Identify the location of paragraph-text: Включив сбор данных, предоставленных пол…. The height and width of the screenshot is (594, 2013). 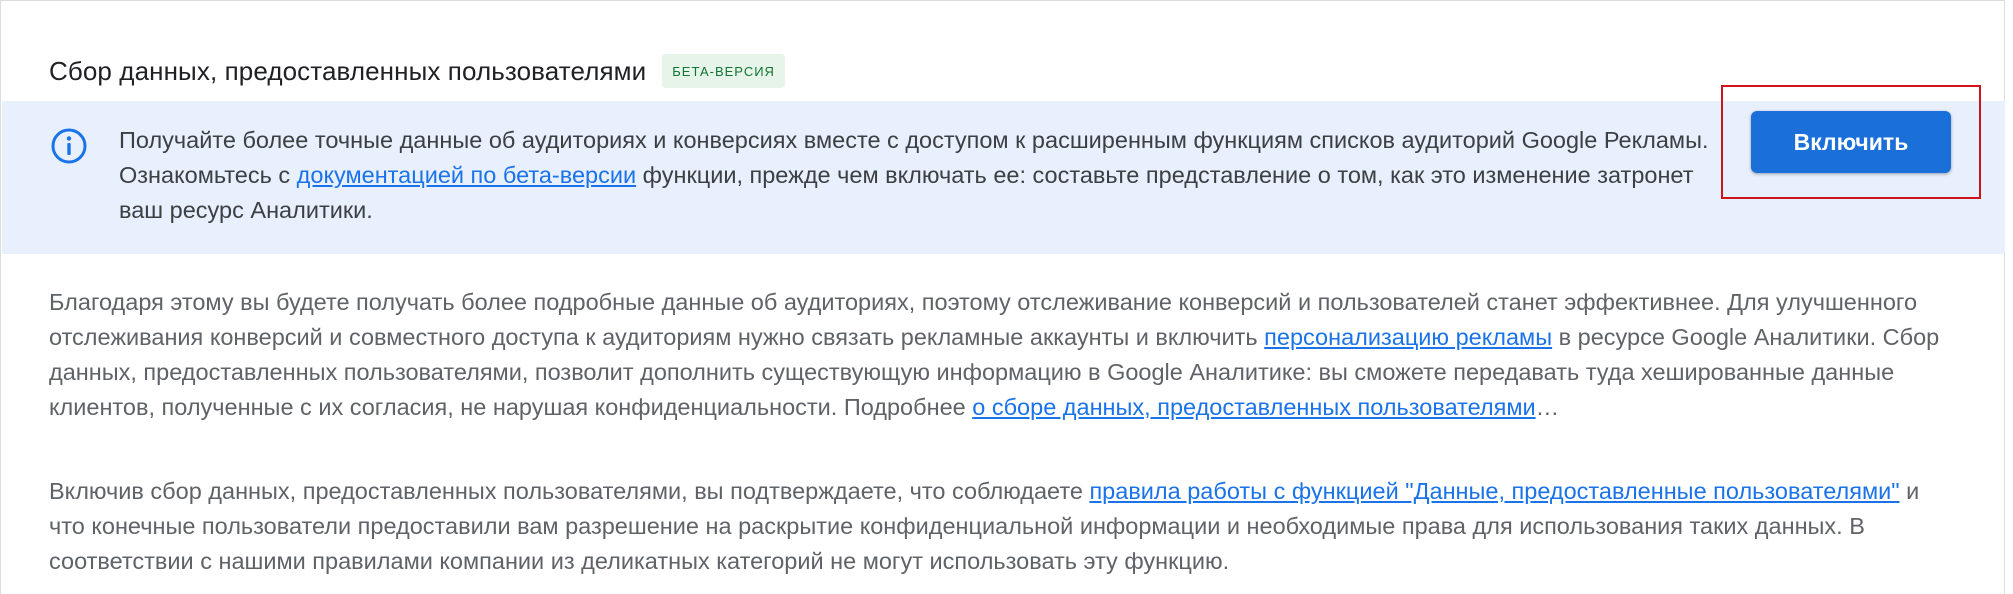
(569, 491).